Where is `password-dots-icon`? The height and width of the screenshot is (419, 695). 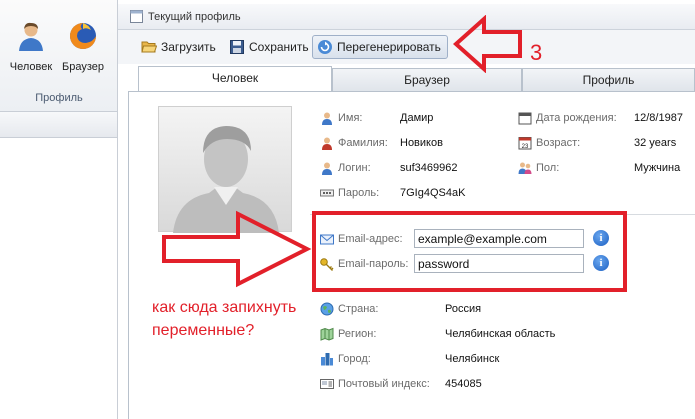
password-dots-icon is located at coordinates (327, 193).